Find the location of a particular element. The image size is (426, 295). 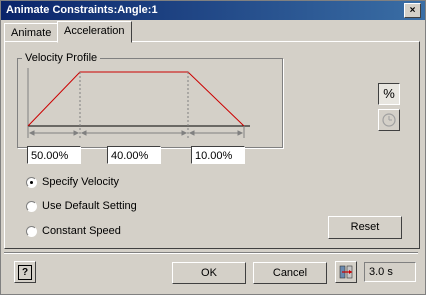

cancel-button: Cancel is located at coordinates (290, 273).